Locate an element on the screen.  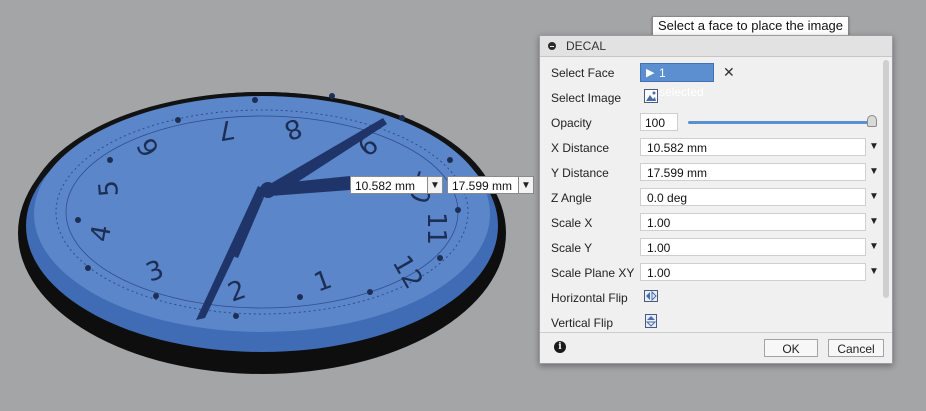
collapse-icon is located at coordinates (552, 46).